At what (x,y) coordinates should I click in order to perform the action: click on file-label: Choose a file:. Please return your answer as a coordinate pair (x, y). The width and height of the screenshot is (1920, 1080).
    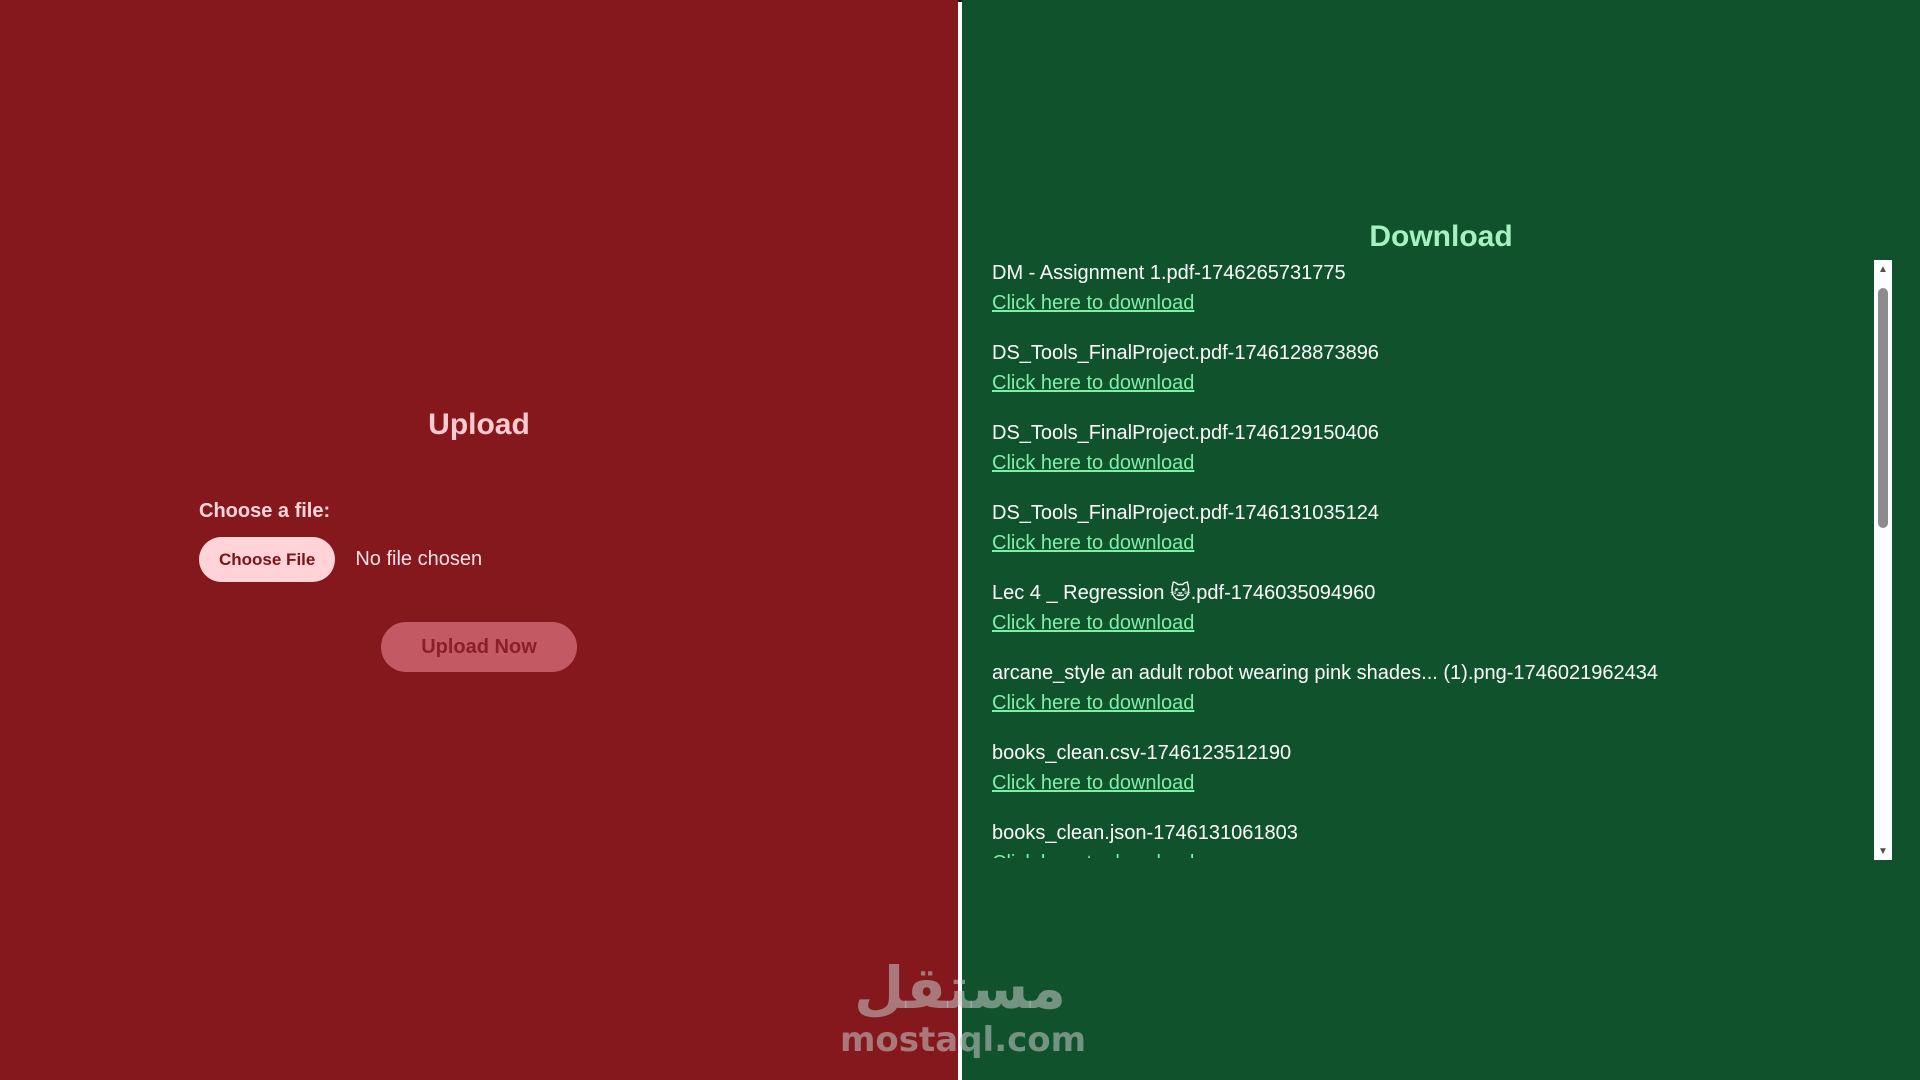
    Looking at the image, I should click on (265, 511).